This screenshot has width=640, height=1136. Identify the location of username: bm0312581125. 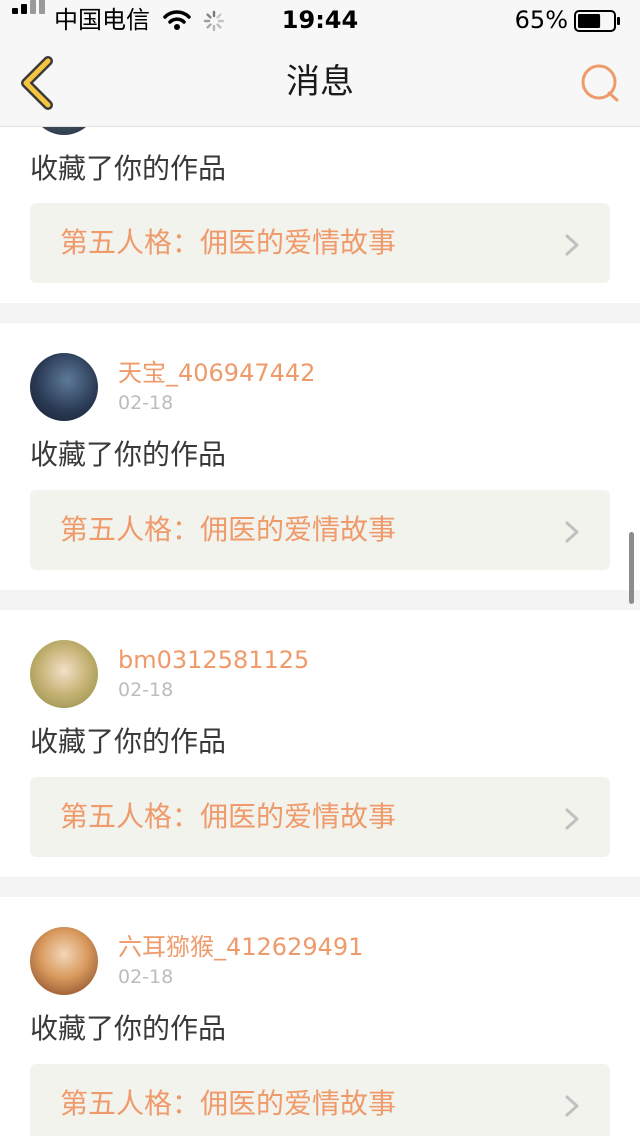
(213, 660).